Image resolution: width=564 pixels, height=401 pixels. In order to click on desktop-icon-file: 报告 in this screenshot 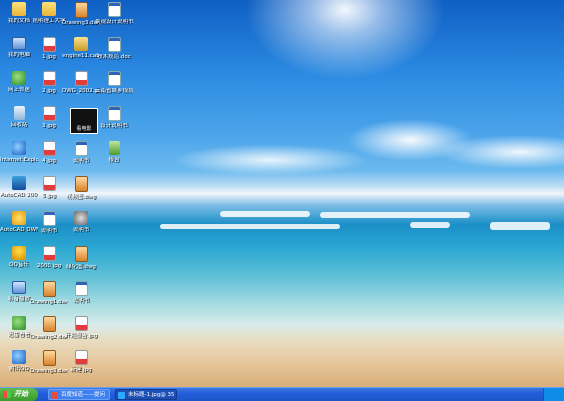, I will do `click(114, 152)`.